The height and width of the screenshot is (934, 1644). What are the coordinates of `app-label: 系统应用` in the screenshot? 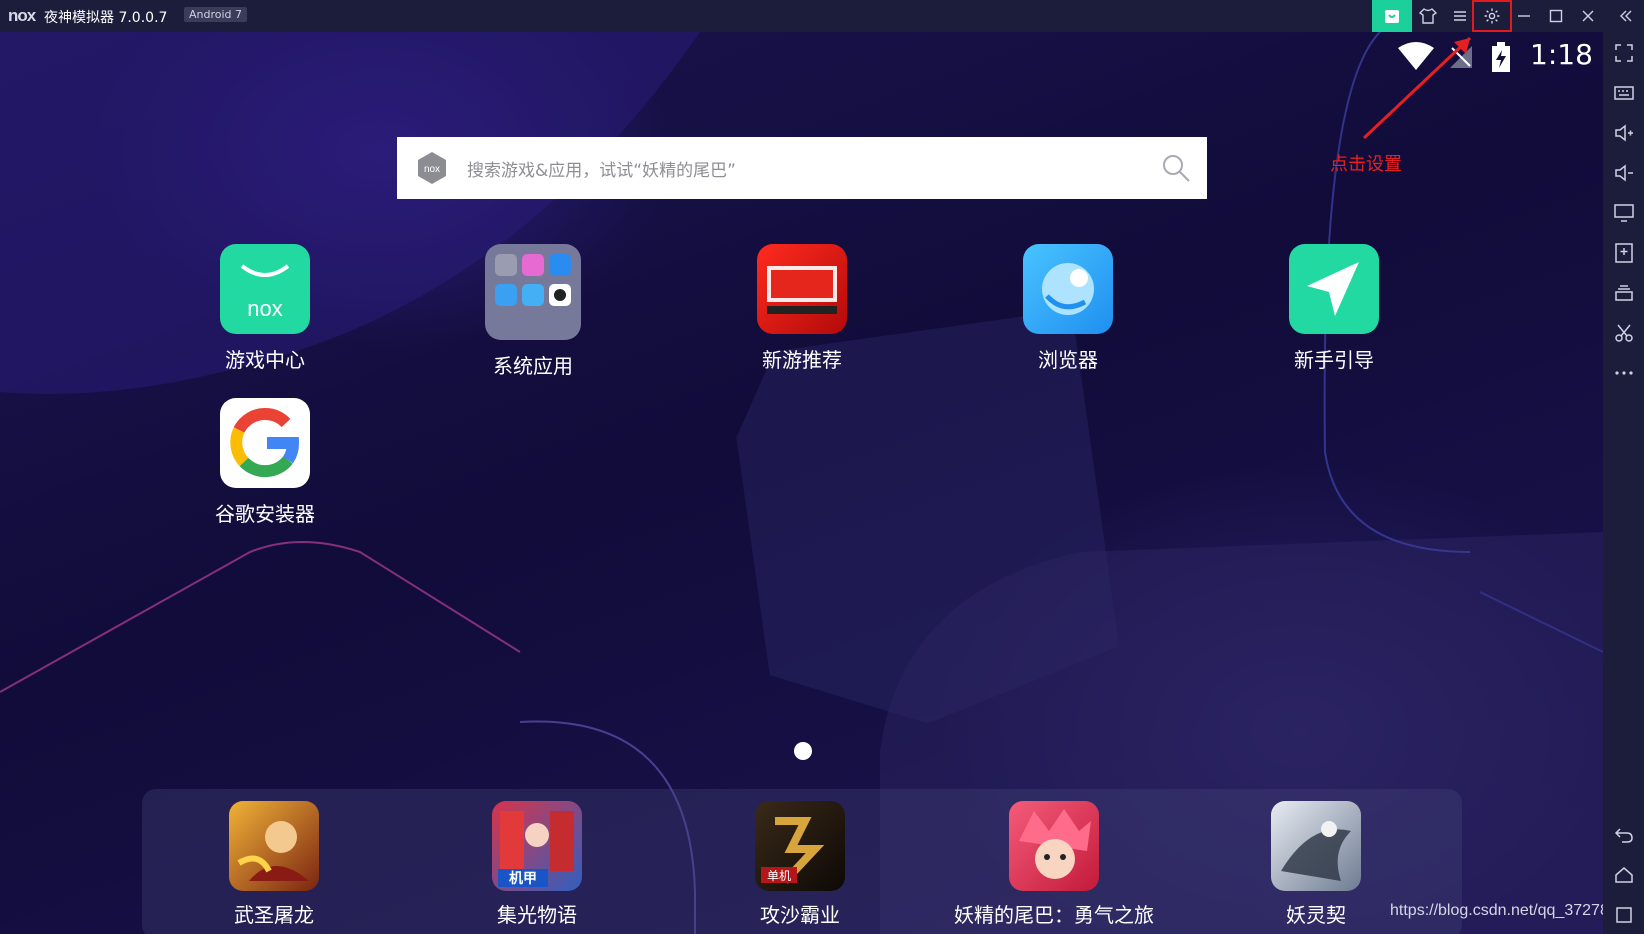 It's located at (533, 366).